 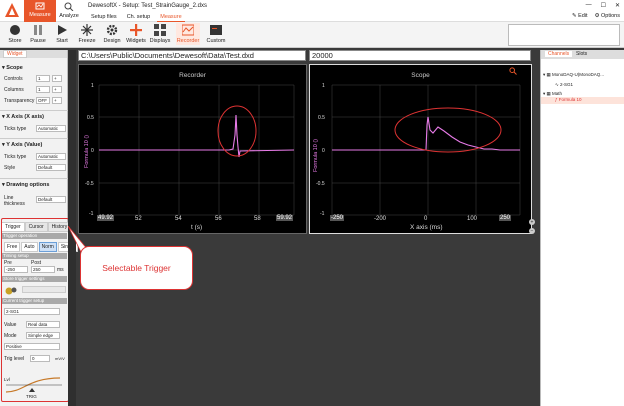 What do you see at coordinates (16, 269) in the screenshot?
I see `pre-input: -250` at bounding box center [16, 269].